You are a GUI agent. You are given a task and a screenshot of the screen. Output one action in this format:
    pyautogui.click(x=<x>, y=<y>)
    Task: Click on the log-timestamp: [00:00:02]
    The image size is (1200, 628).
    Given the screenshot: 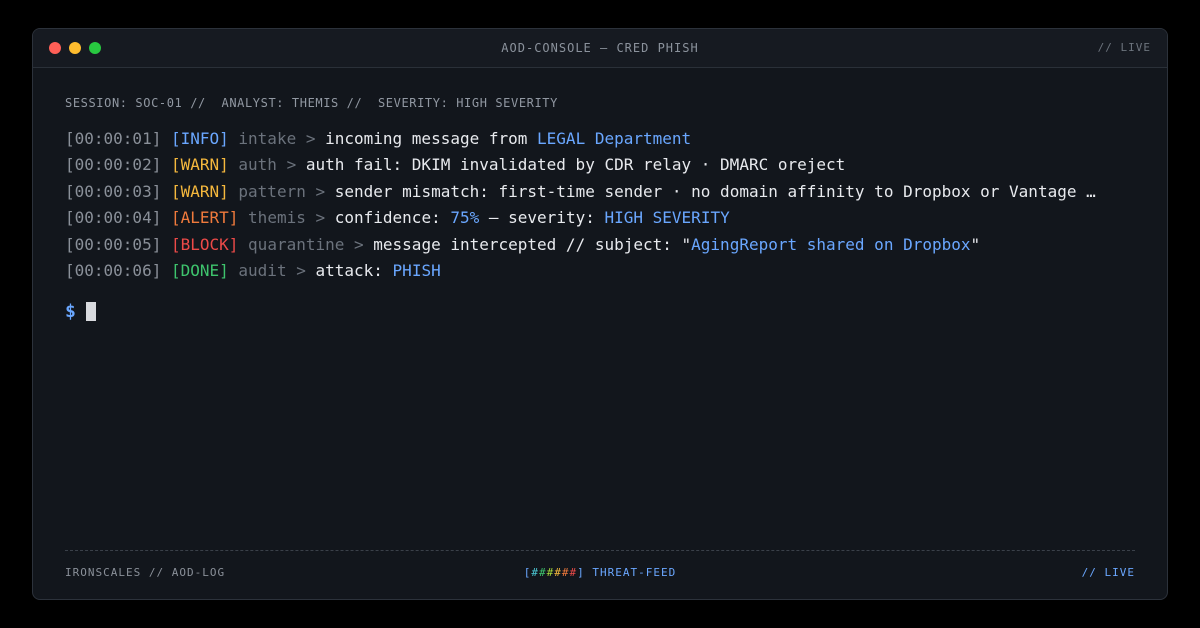 What is the action you would take?
    pyautogui.click(x=113, y=165)
    